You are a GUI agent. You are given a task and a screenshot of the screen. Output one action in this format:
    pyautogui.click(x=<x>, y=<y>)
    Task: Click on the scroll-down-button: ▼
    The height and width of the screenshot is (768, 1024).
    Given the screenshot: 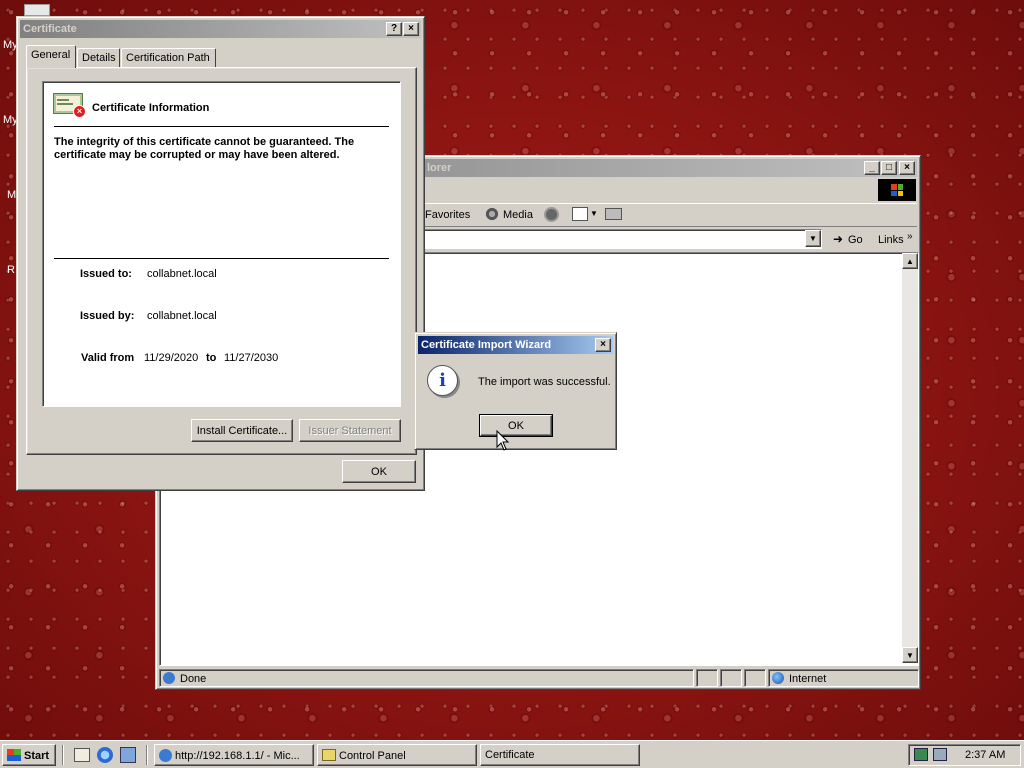 What is the action you would take?
    pyautogui.click(x=910, y=655)
    